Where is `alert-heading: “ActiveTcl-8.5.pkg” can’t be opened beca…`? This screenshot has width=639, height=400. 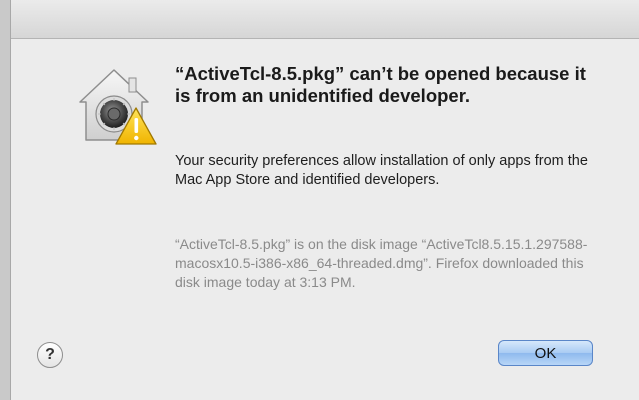 alert-heading: “ActiveTcl-8.5.pkg” can’t be opened beca… is located at coordinates (380, 84).